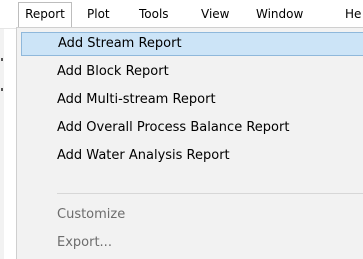 The image size is (363, 259). What do you see at coordinates (154, 14) in the screenshot?
I see `menu-tools: Tools` at bounding box center [154, 14].